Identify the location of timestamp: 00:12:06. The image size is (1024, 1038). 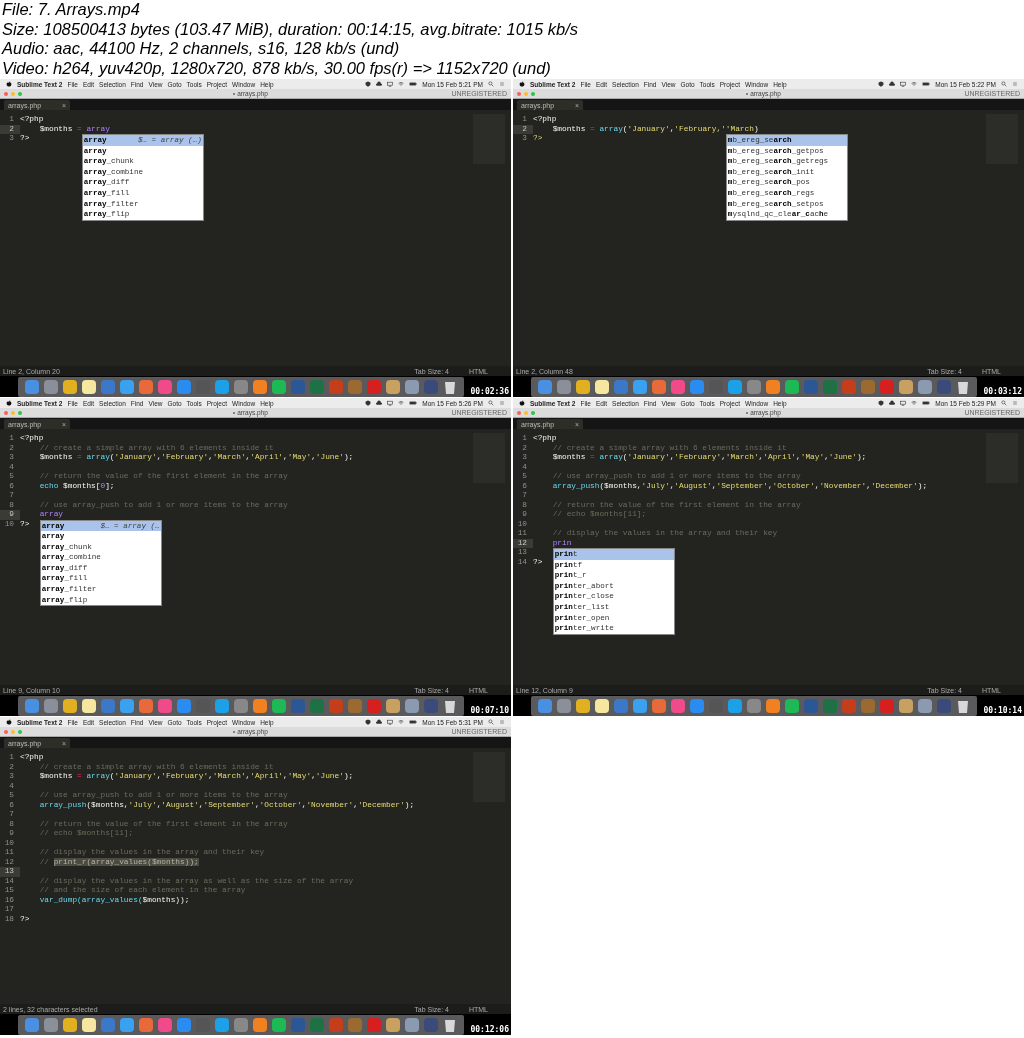
(489, 1029).